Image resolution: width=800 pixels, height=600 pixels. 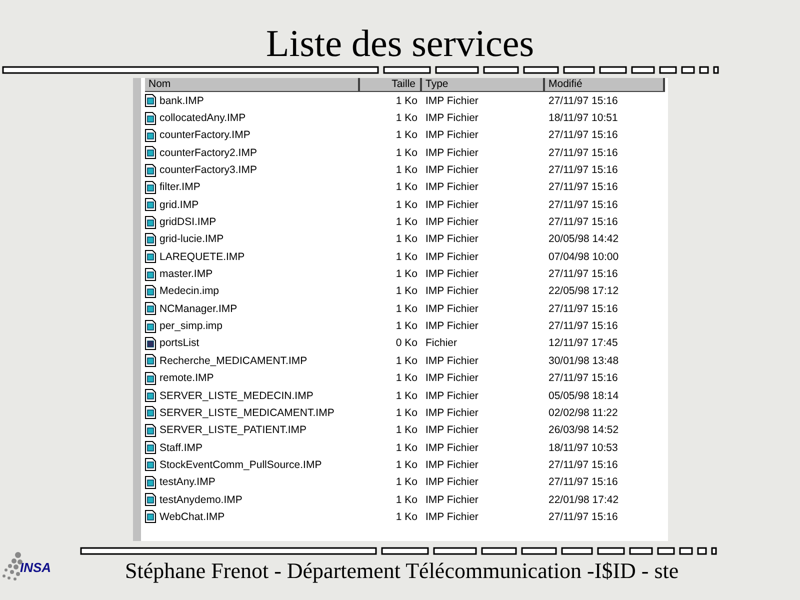 What do you see at coordinates (186, 274) in the screenshot?
I see `file-name: master.IMP` at bounding box center [186, 274].